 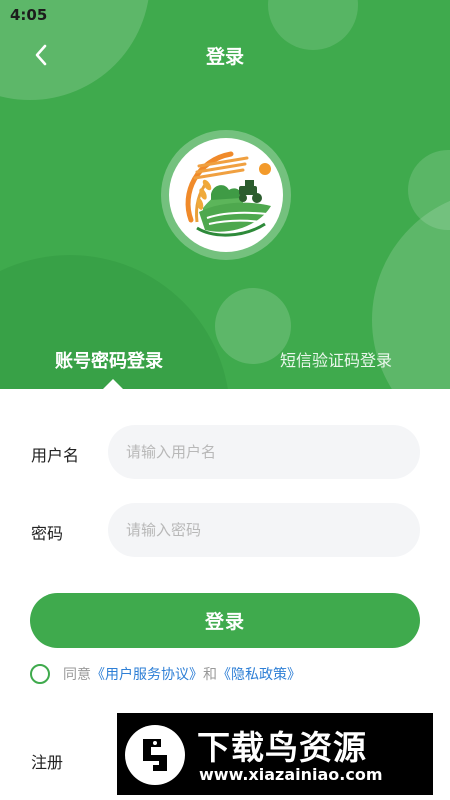 I want to click on watermark-url: www.xiazainiao.com, so click(x=291, y=774).